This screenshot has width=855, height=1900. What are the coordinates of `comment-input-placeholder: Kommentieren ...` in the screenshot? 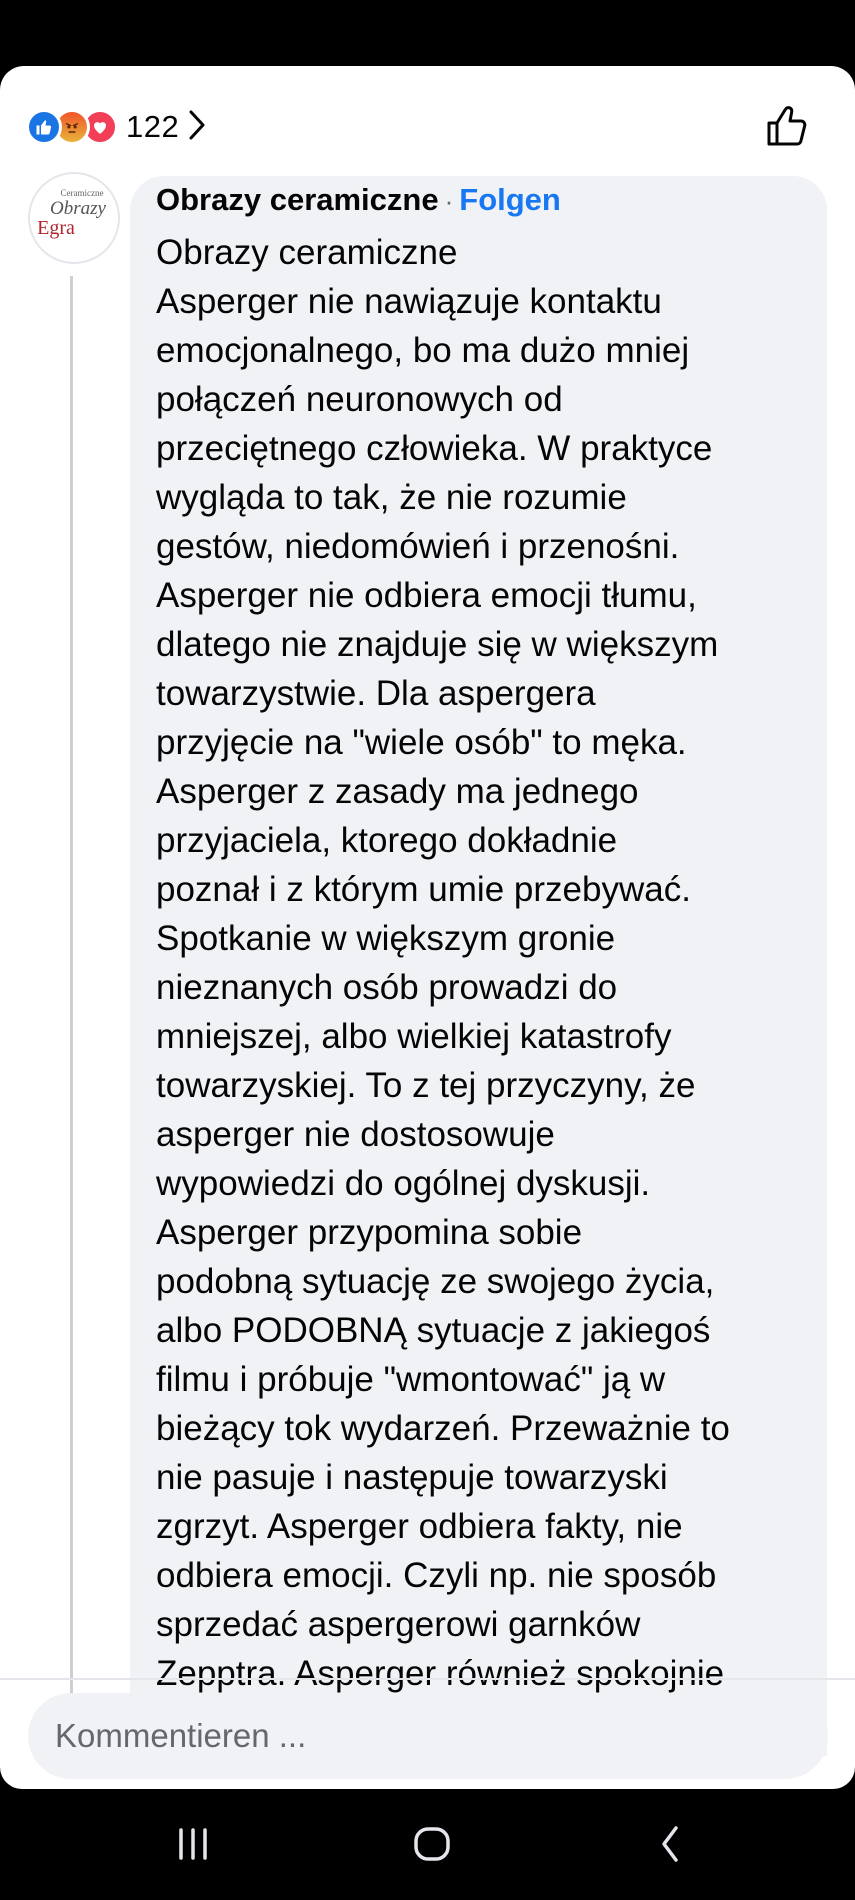 It's located at (181, 1735).